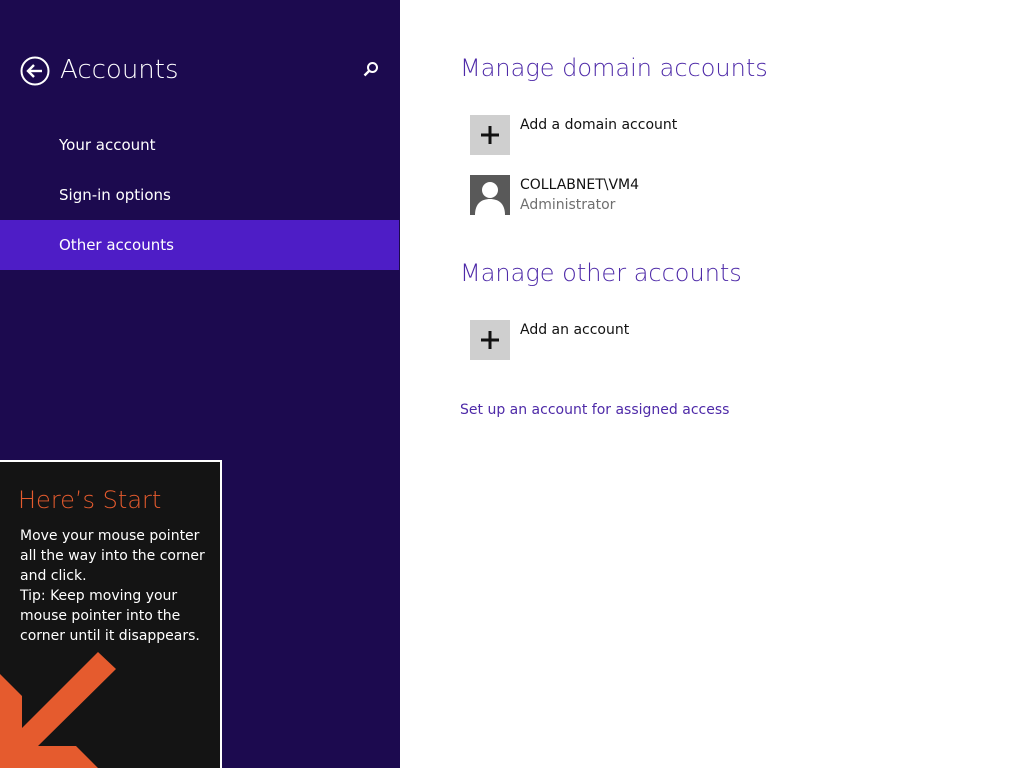 This screenshot has height=768, width=1024. I want to click on user-avatar-icon, so click(490, 198).